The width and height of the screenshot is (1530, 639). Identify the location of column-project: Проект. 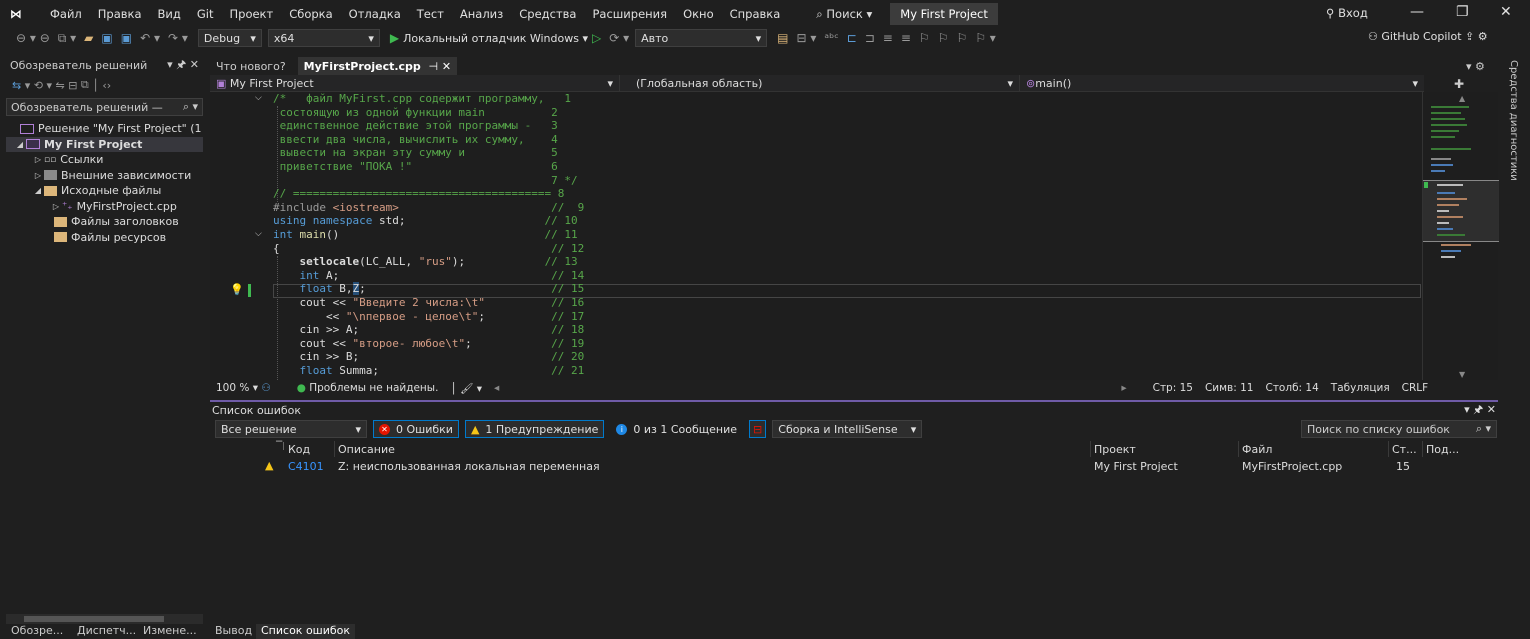
(1115, 449).